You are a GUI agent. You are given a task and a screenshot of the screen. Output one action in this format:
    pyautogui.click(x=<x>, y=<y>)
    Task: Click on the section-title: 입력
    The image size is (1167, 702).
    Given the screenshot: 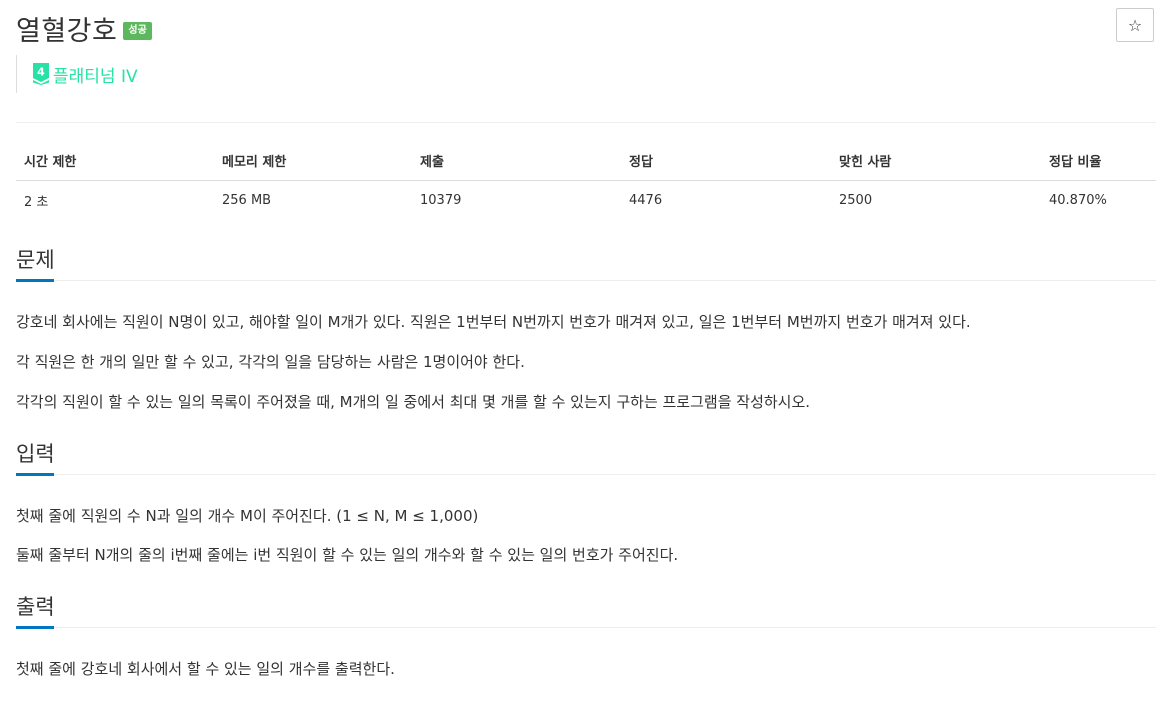 What is the action you would take?
    pyautogui.click(x=35, y=454)
    